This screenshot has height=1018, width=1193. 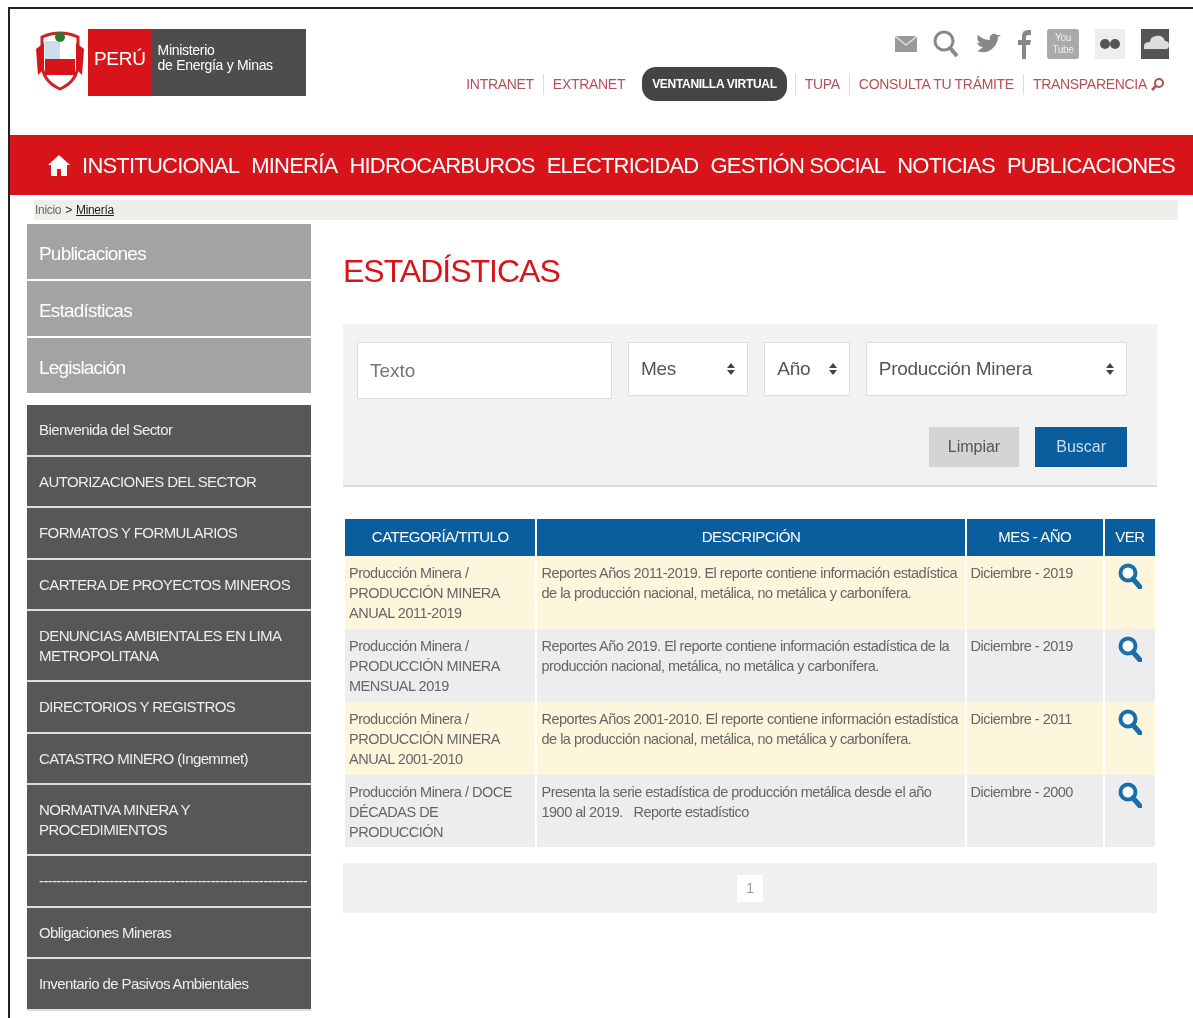 What do you see at coordinates (807, 369) in the screenshot?
I see `select-field: Año` at bounding box center [807, 369].